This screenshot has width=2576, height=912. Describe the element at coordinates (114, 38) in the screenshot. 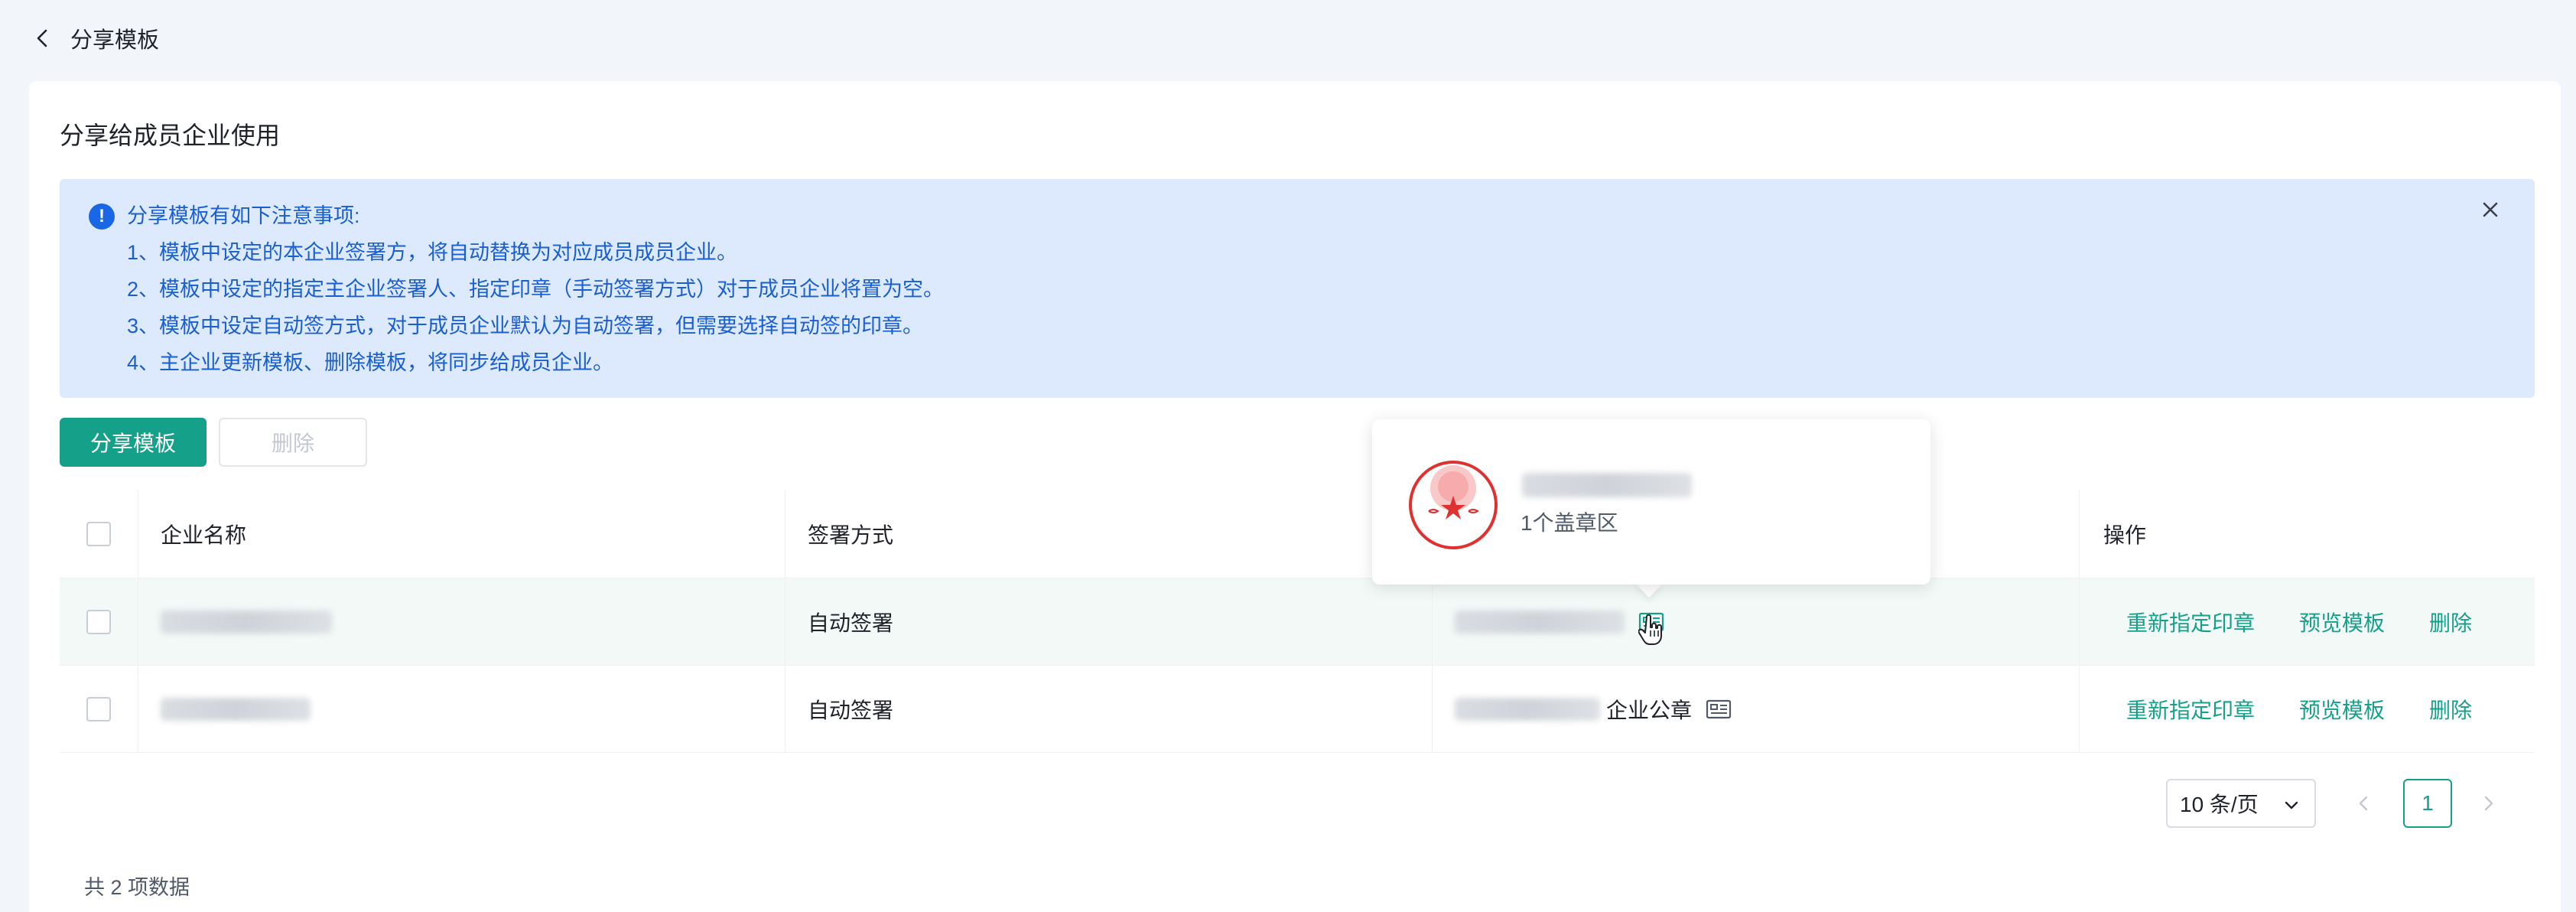

I see `page-title: 分享模板` at that location.